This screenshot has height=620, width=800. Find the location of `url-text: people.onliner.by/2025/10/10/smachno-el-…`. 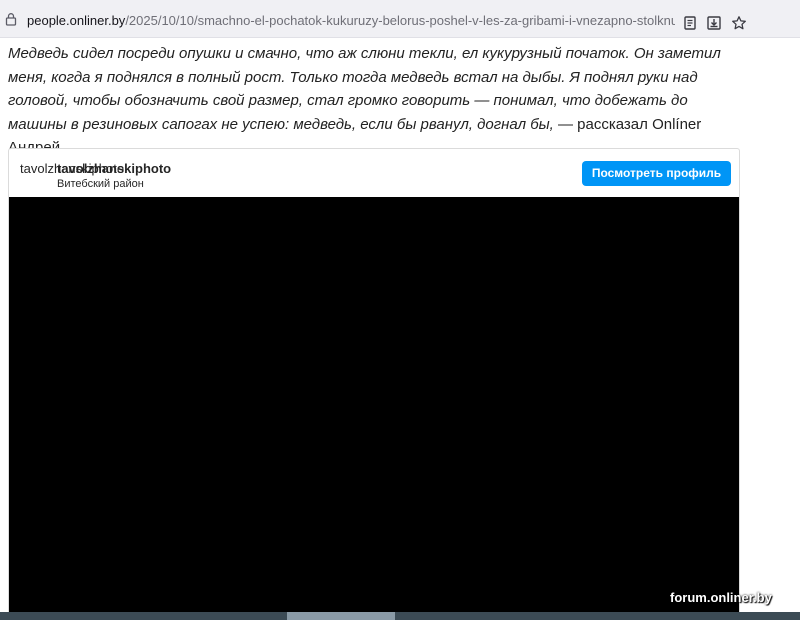

url-text: people.onliner.by/2025/10/10/smachno-el-… is located at coordinates (351, 21).